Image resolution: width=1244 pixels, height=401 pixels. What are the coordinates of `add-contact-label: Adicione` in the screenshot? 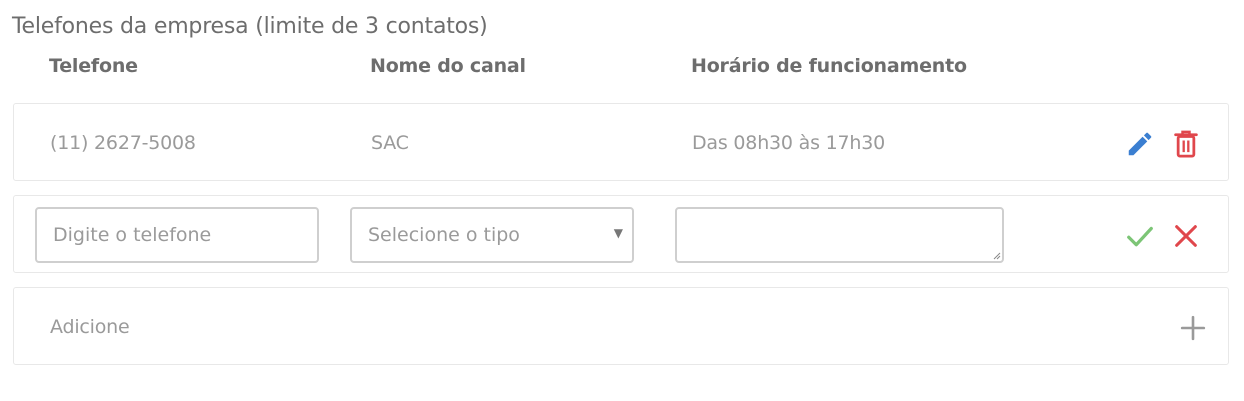 It's located at (90, 327).